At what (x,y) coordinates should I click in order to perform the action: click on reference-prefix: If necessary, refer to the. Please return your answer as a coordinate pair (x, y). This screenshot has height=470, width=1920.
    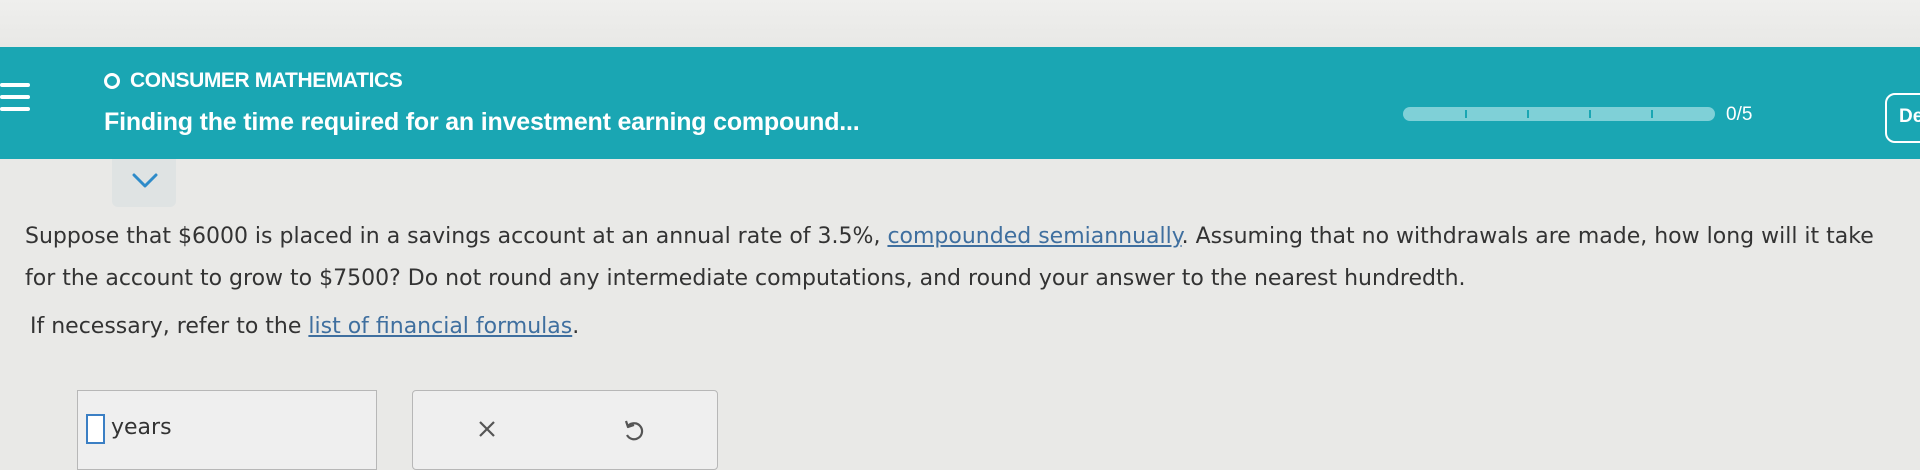
    Looking at the image, I should click on (169, 326).